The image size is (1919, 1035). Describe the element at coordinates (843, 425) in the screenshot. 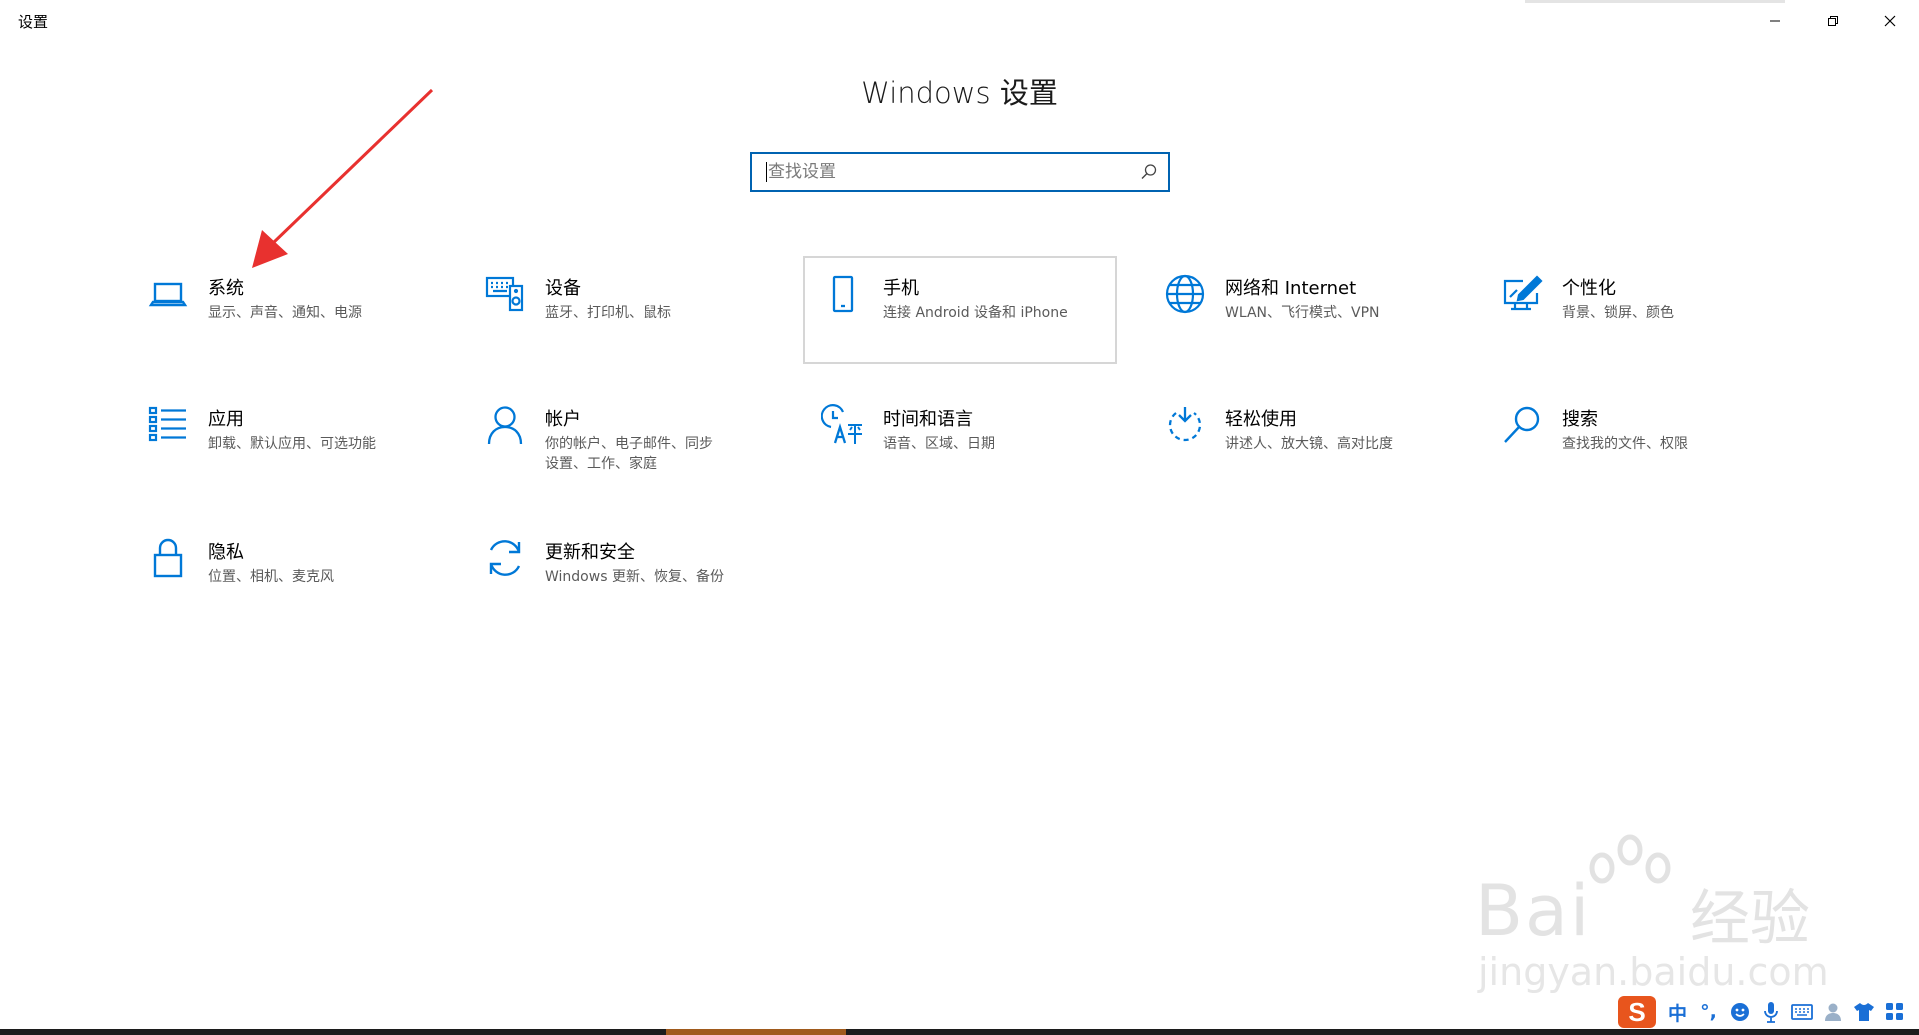

I see `time-language-icon` at that location.